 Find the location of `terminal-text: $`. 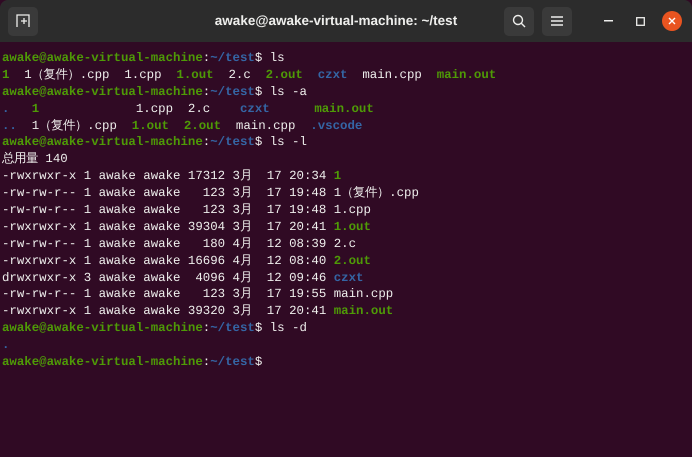

terminal-text: $ is located at coordinates (258, 362).